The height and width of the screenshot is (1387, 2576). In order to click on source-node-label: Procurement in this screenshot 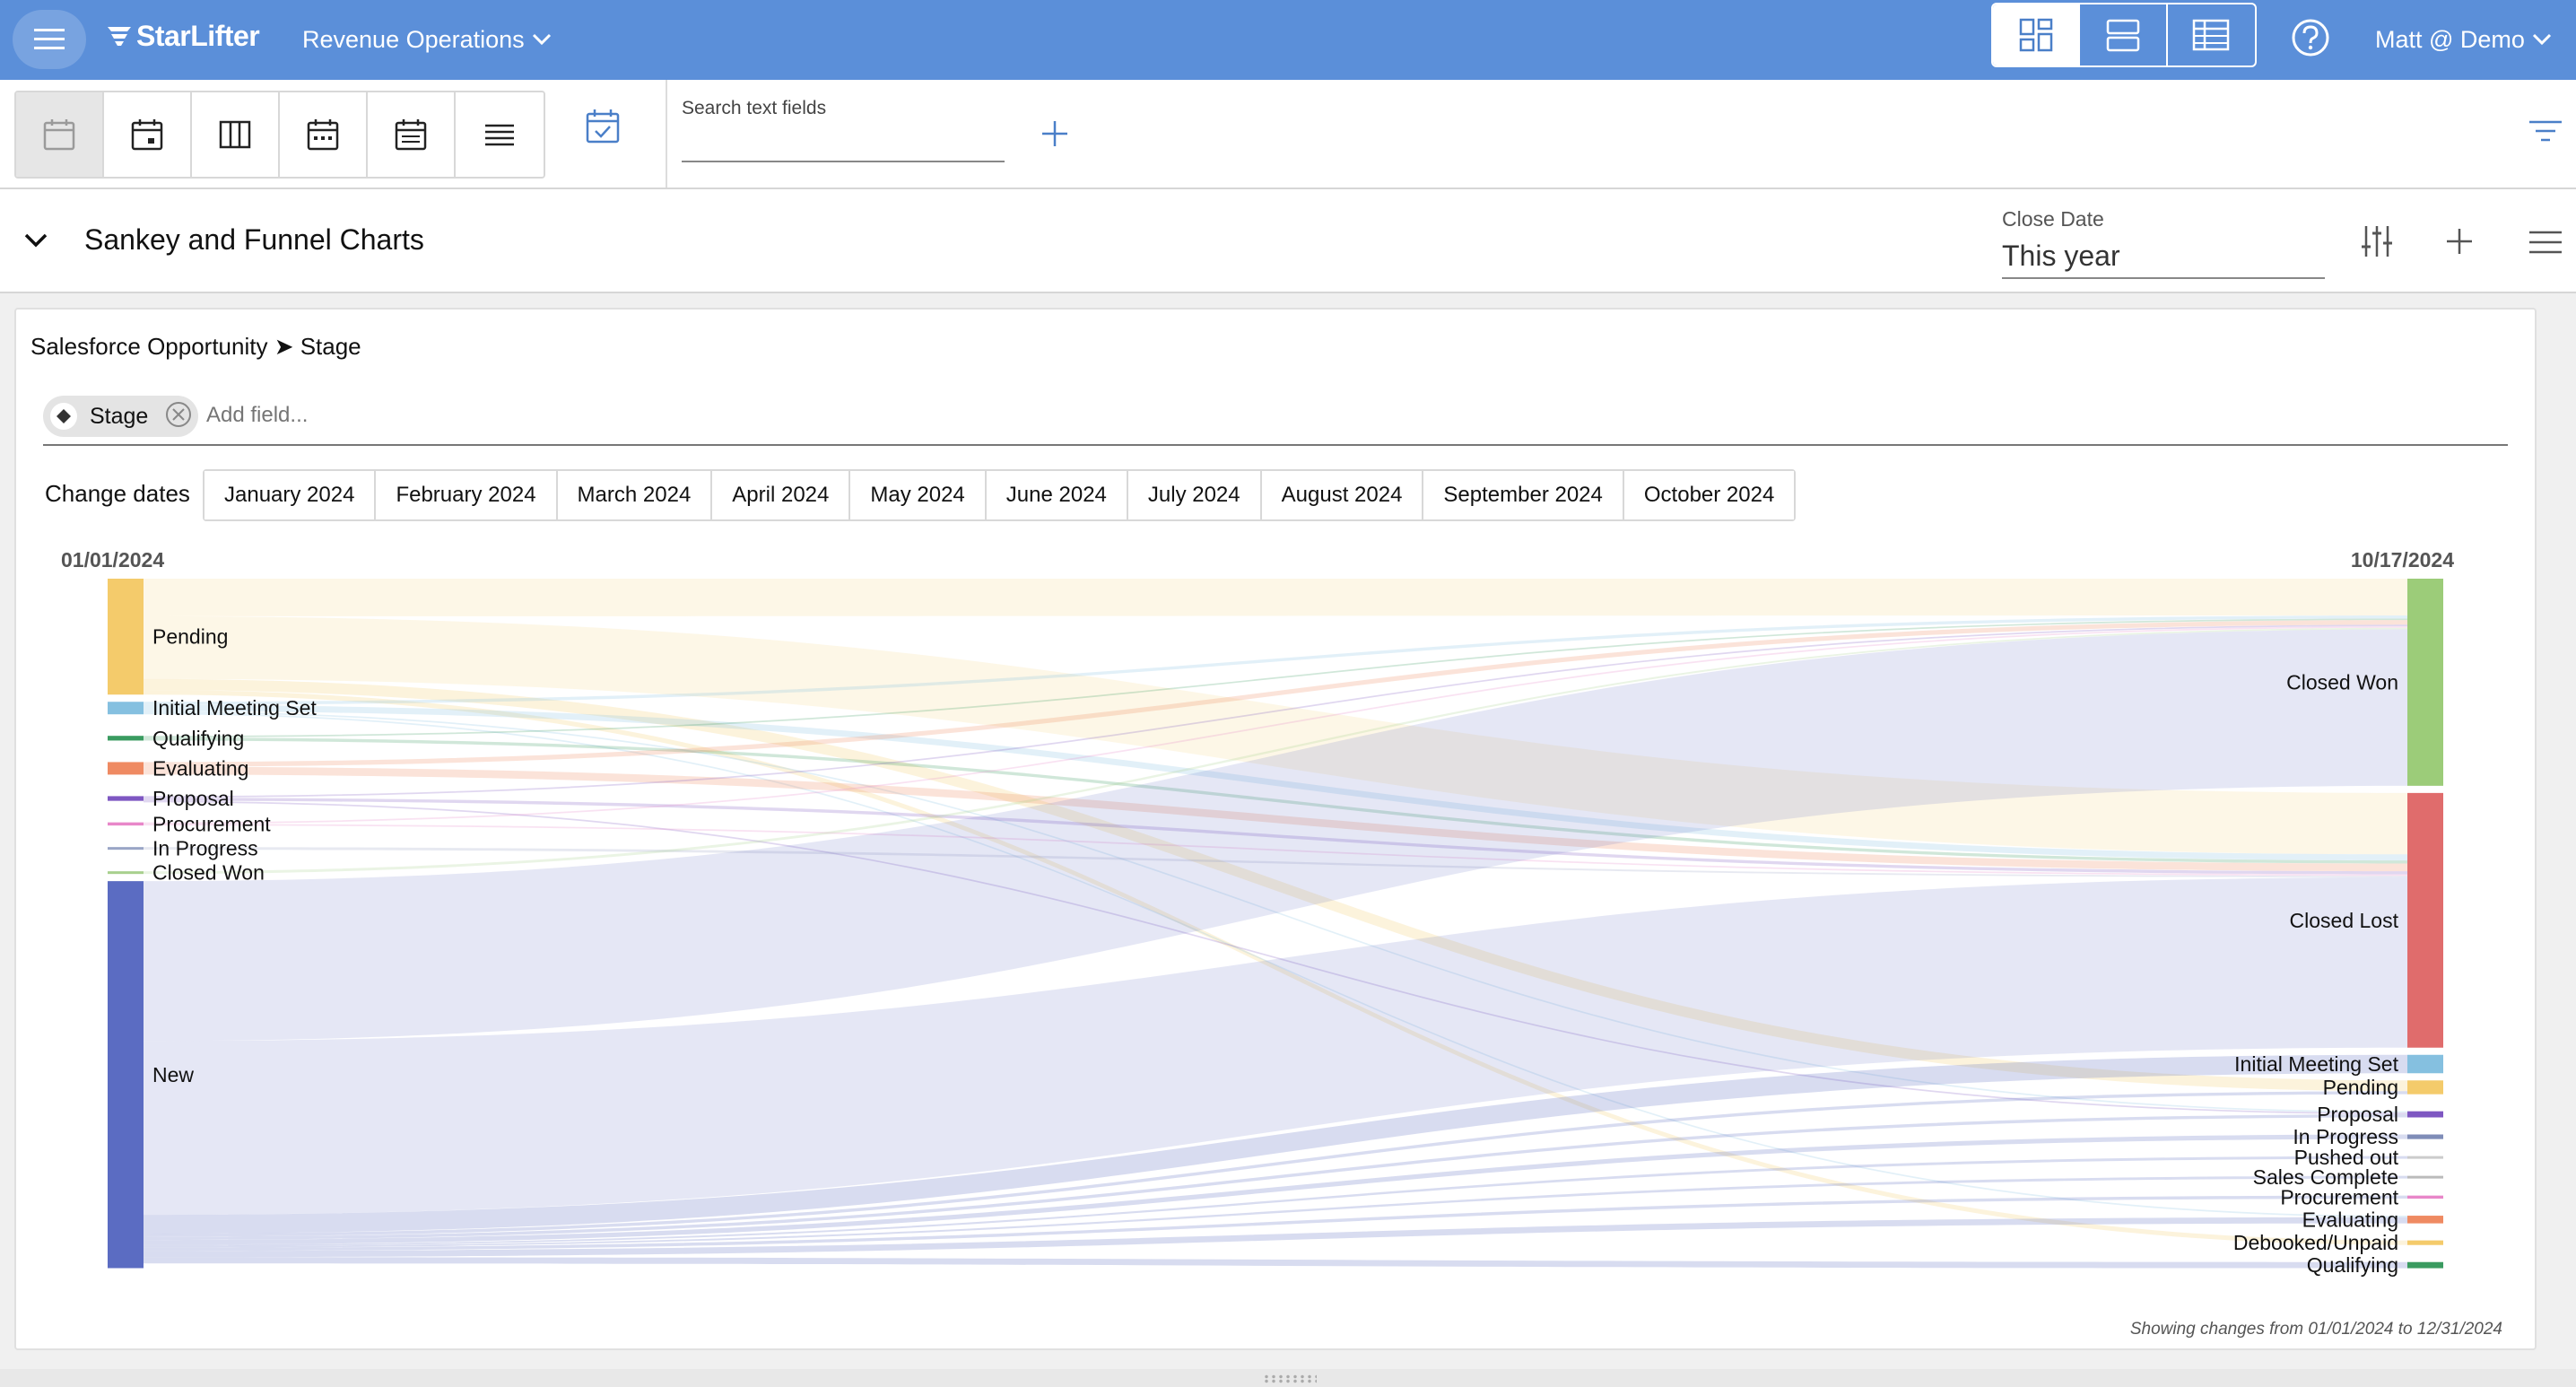, I will do `click(211, 823)`.